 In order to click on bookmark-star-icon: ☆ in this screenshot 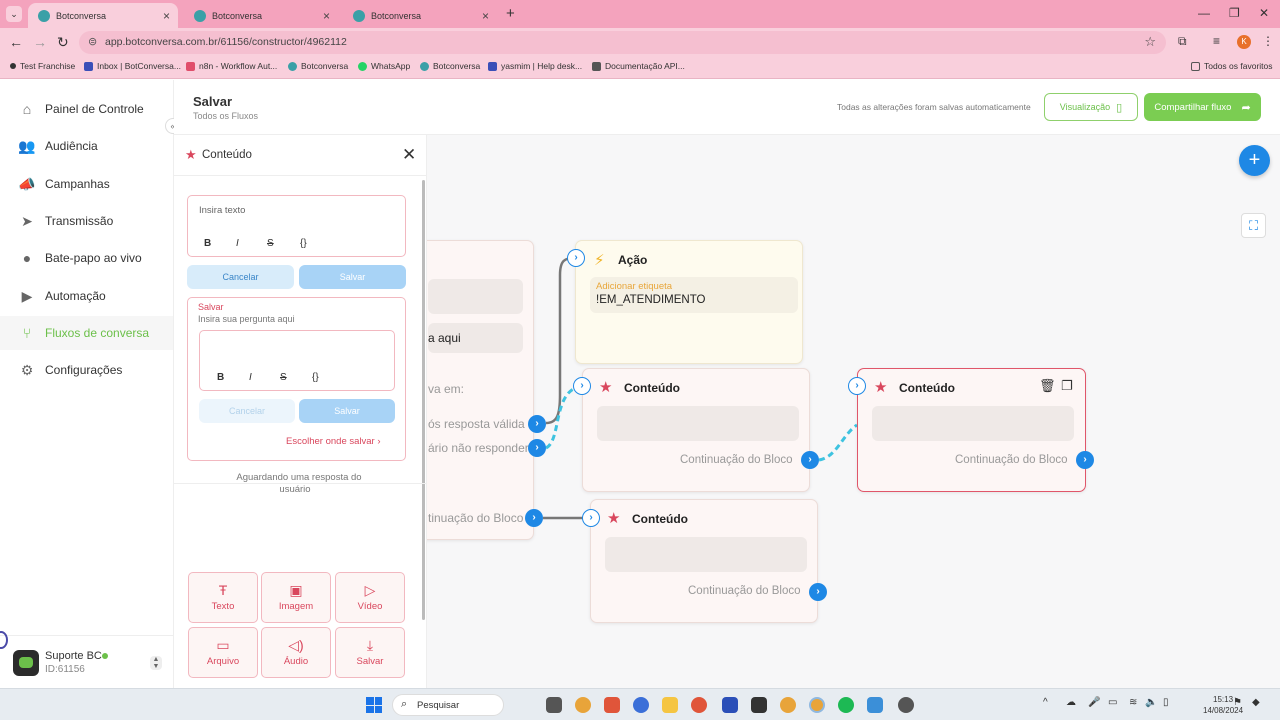, I will do `click(1150, 42)`.